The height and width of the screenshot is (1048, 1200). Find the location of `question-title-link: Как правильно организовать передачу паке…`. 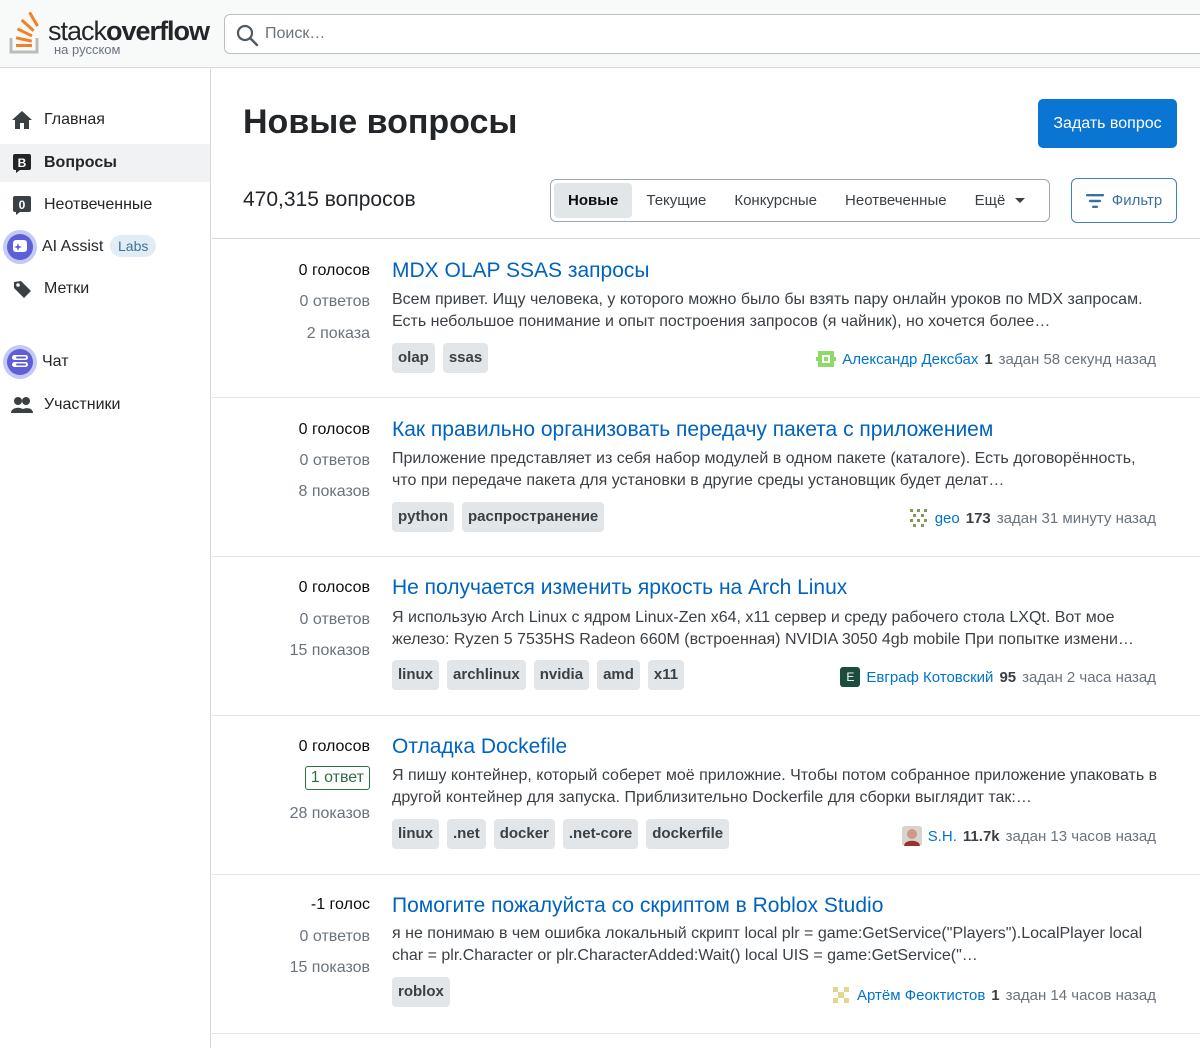

question-title-link: Как правильно организовать передачу паке… is located at coordinates (692, 430).